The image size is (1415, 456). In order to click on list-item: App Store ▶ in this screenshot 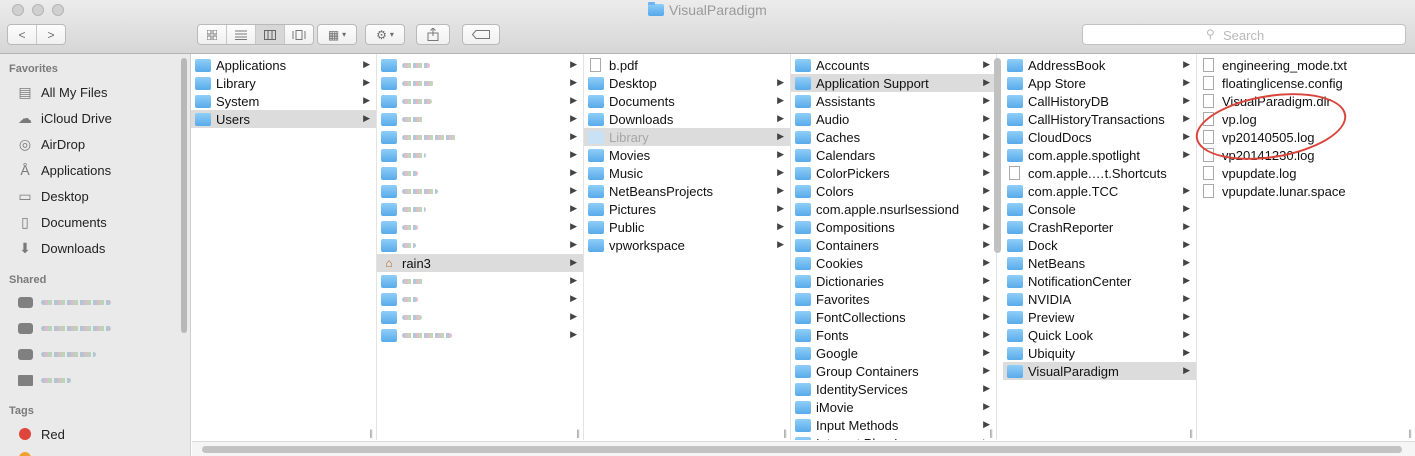, I will do `click(1099, 83)`.